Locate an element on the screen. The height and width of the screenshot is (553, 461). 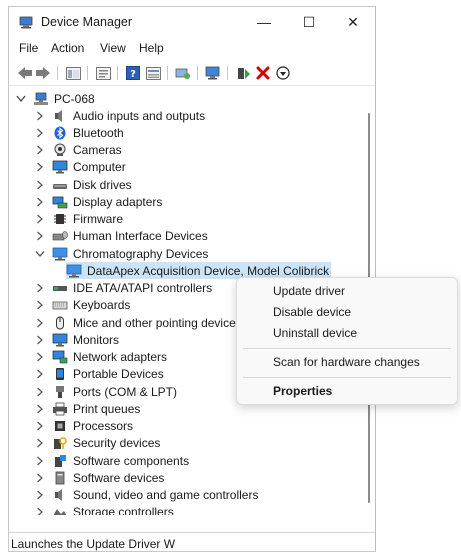
uninstall-device-menu-item: Uninstall device is located at coordinates (315, 333).